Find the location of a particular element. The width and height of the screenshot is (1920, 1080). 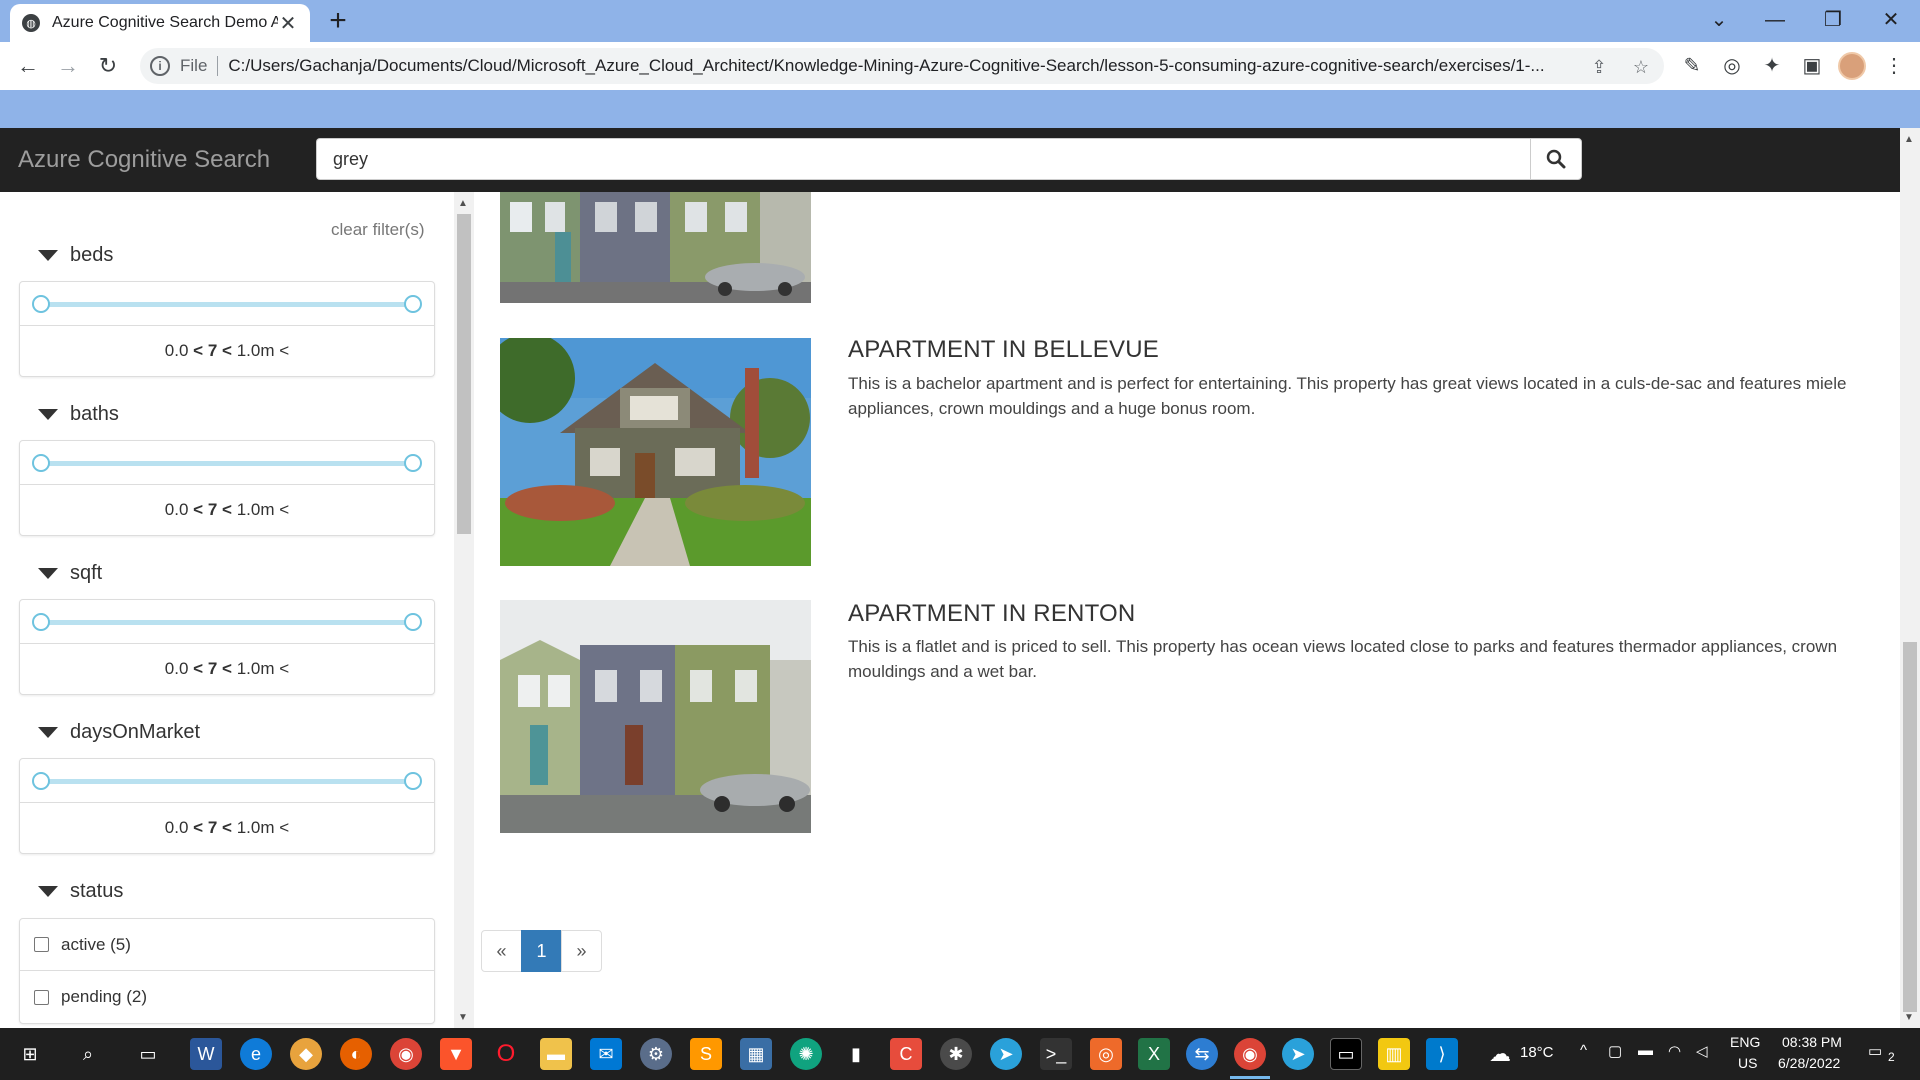

brave-icon: ▼ is located at coordinates (456, 1054).